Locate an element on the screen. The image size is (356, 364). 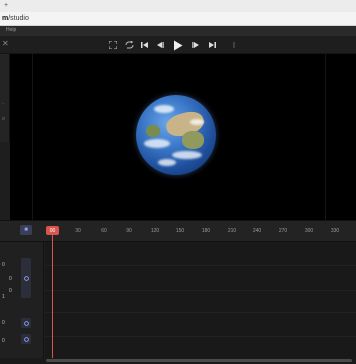
skip-end-icon is located at coordinates (212, 45).